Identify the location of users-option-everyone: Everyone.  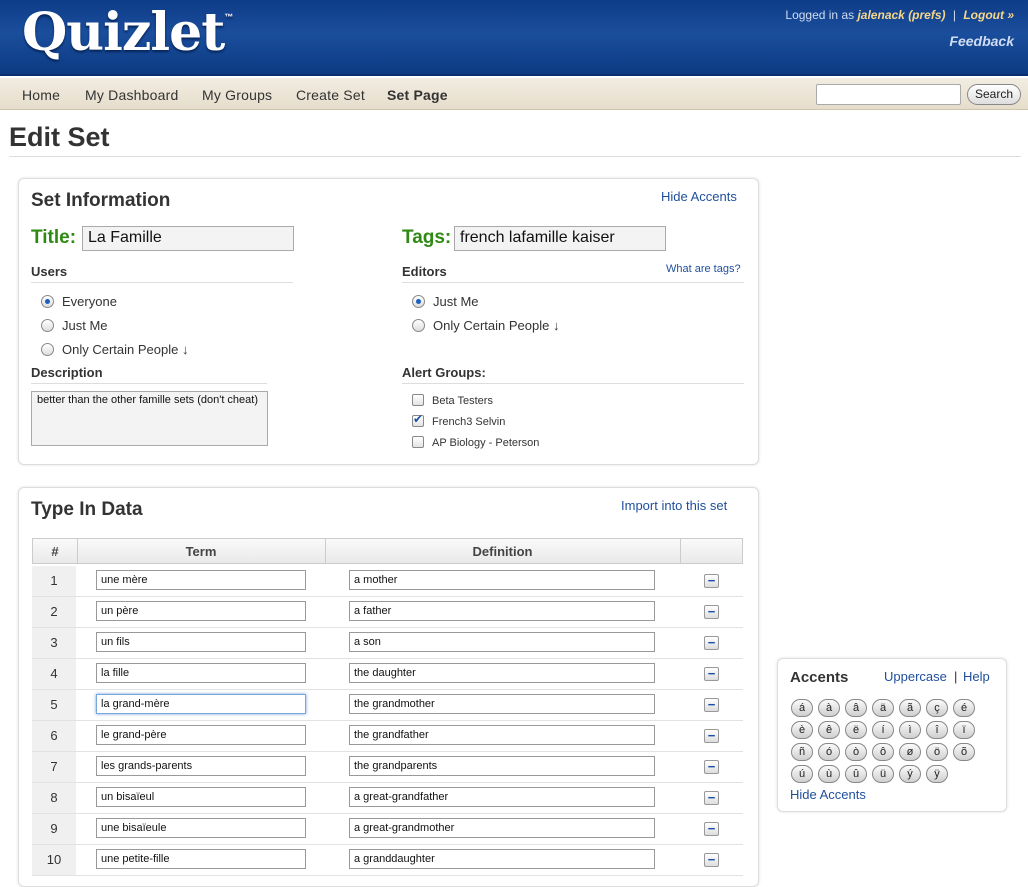
(79, 301).